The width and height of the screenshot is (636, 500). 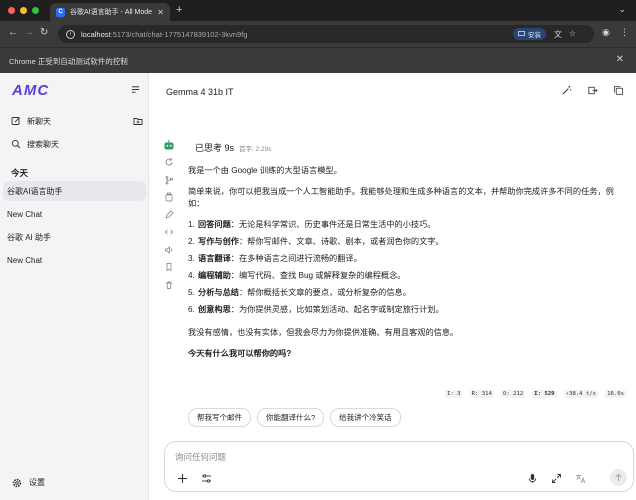 What do you see at coordinates (544, 394) in the screenshot?
I see `stat-total-tokens: Σ: 529` at bounding box center [544, 394].